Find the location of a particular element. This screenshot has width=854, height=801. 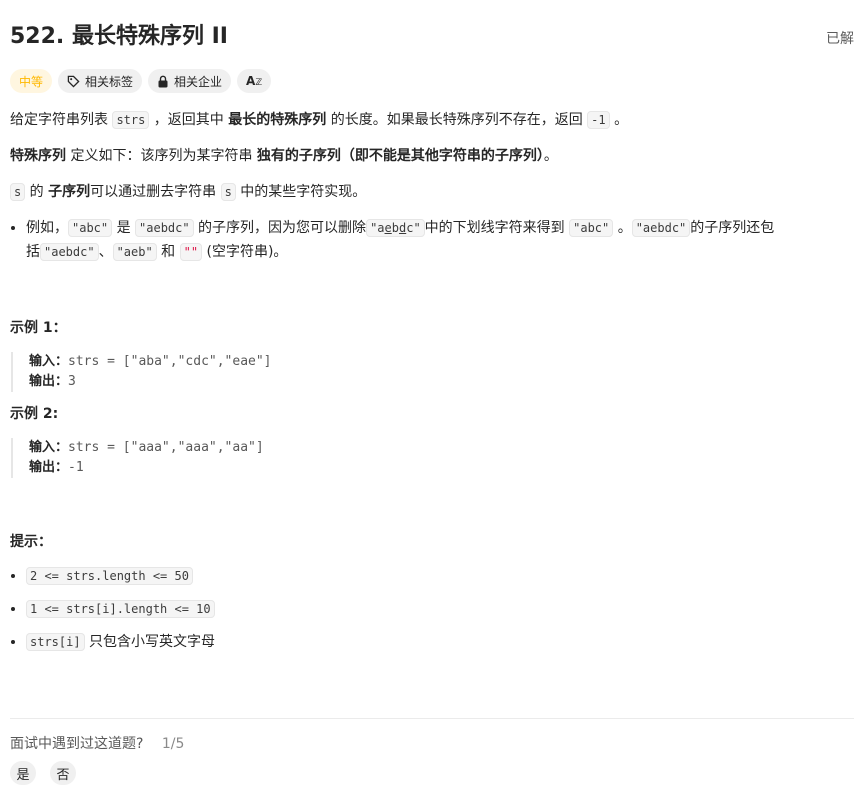

difficulty-badge: 中等 is located at coordinates (31, 81).